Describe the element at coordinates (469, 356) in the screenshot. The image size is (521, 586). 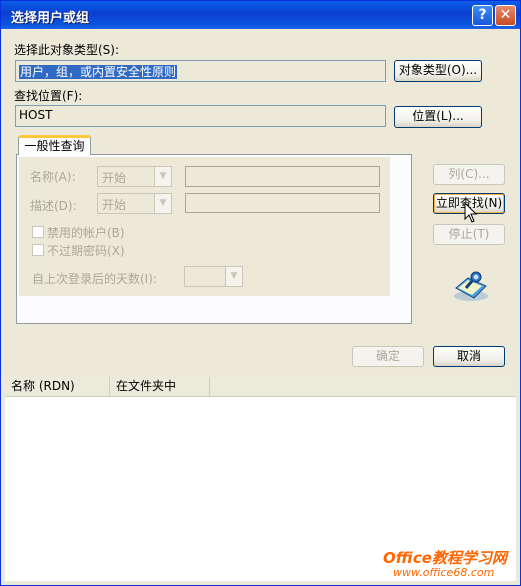
I see `cancel-button: 取消` at that location.